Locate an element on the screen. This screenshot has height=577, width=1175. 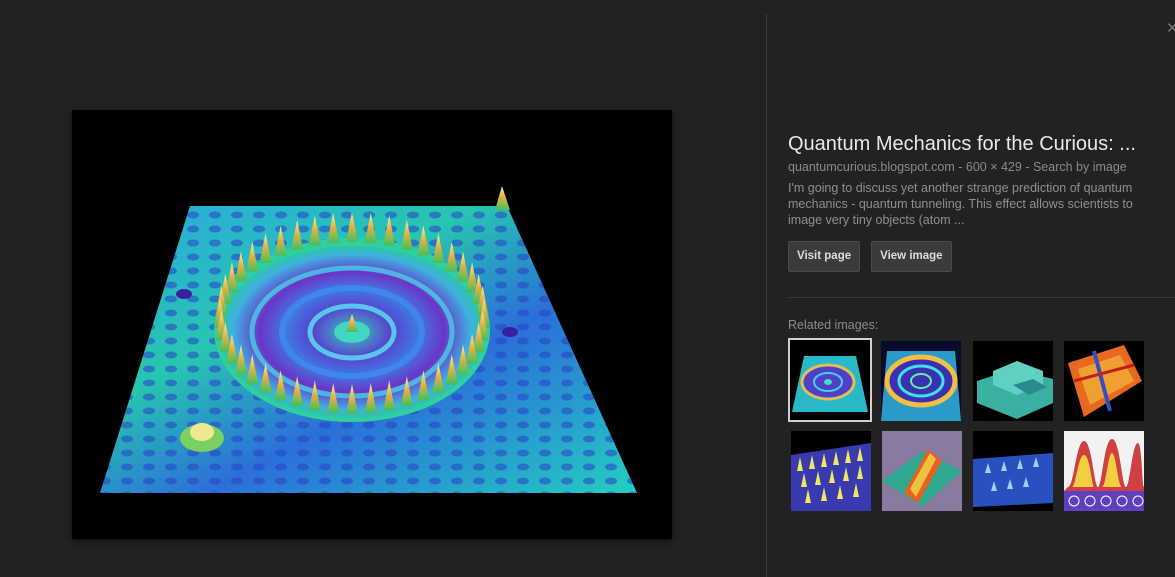
orange-atom-lattice-thumb is located at coordinates (1104, 381).